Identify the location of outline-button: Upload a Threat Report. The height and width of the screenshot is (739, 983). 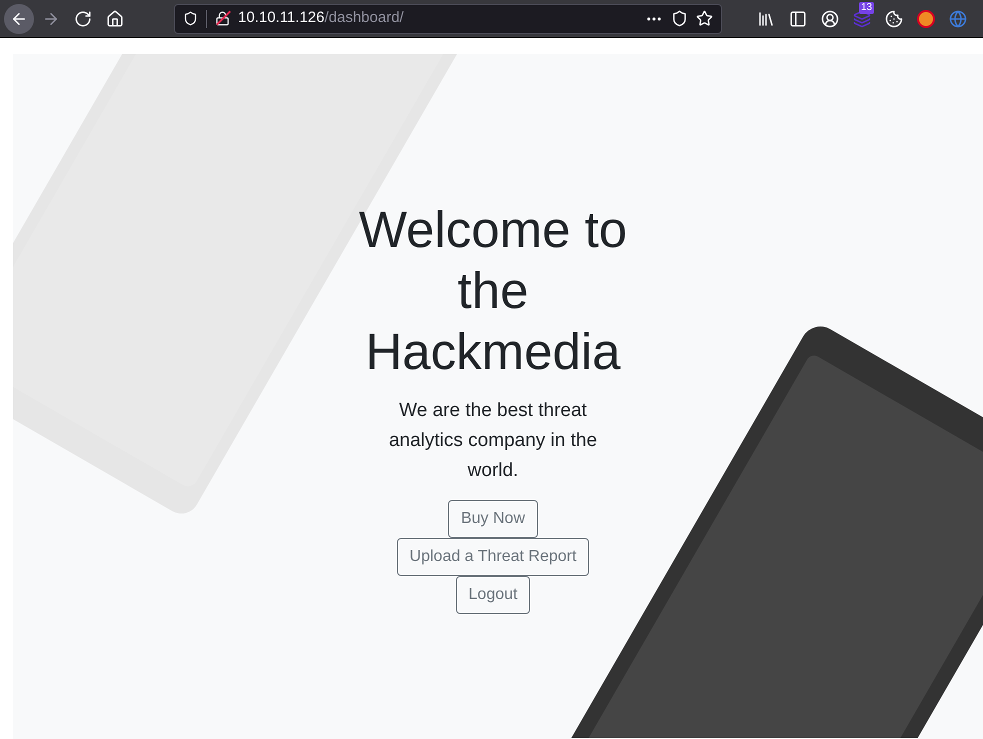
(493, 557).